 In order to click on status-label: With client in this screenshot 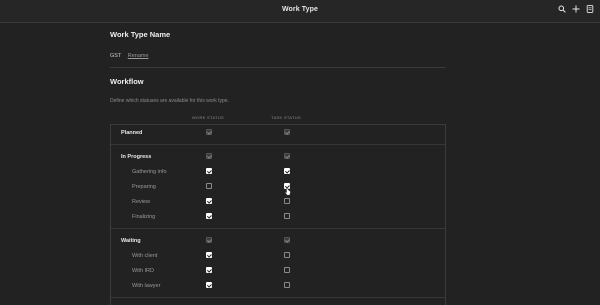, I will do `click(145, 256)`.